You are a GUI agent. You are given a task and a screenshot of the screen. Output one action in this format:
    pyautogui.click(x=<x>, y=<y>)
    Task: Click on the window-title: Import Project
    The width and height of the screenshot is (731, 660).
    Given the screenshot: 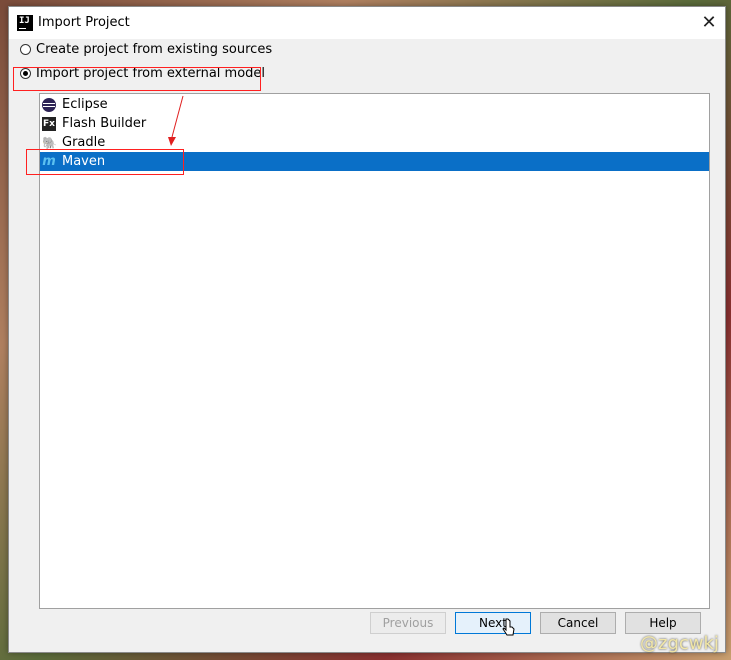 What is the action you would take?
    pyautogui.click(x=84, y=22)
    